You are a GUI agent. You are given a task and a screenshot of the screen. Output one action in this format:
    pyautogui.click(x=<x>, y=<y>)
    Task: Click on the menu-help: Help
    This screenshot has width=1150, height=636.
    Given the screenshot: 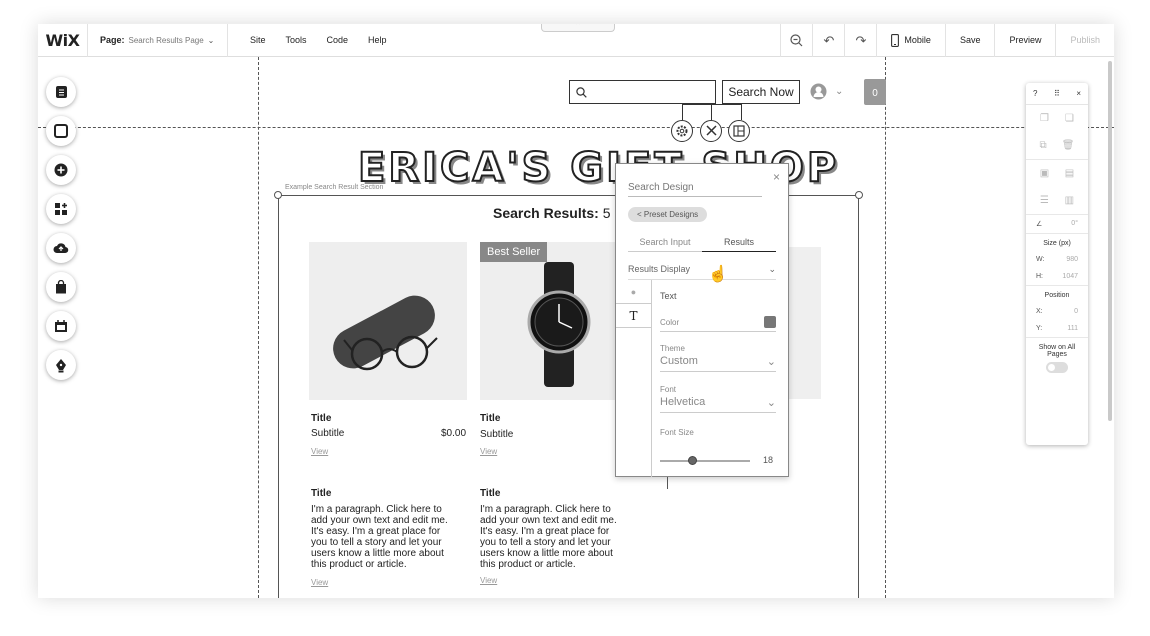 What is the action you would take?
    pyautogui.click(x=377, y=40)
    